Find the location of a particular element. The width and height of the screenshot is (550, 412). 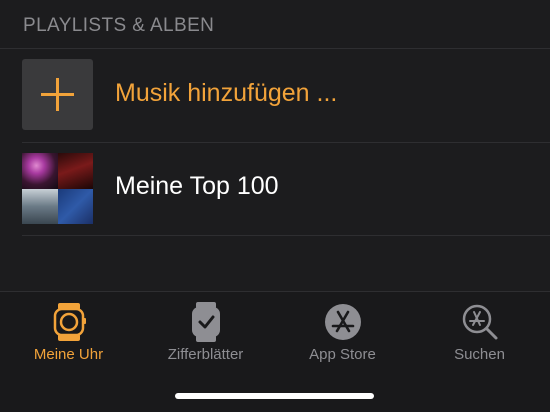

tab-search: Suchen is located at coordinates (479, 332).